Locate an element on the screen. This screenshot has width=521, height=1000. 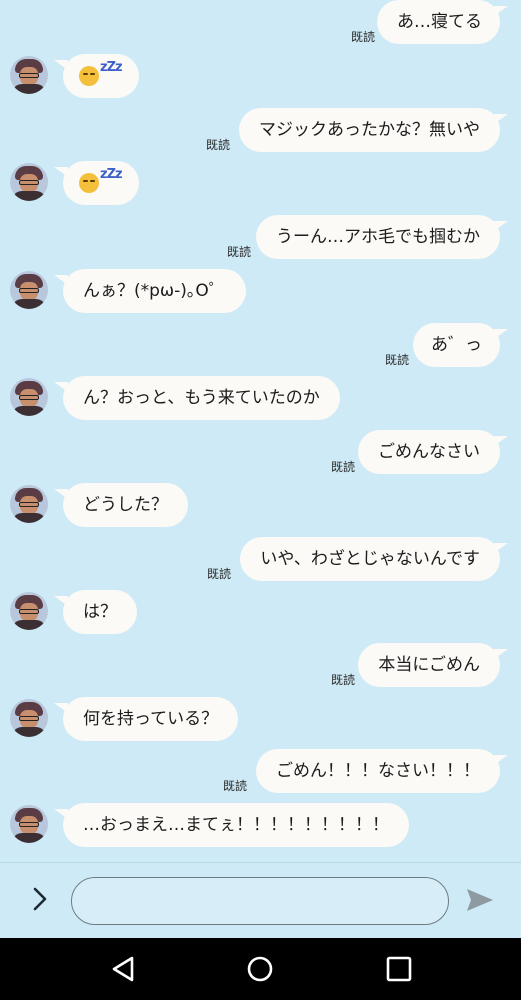
incoming-bubble: どうした？ is located at coordinates (121, 505).